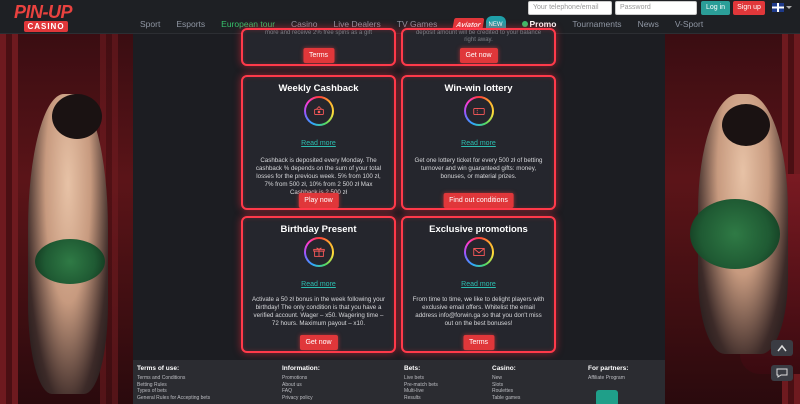  I want to click on footer-link: General Rules for Accepting bets, so click(173, 398).